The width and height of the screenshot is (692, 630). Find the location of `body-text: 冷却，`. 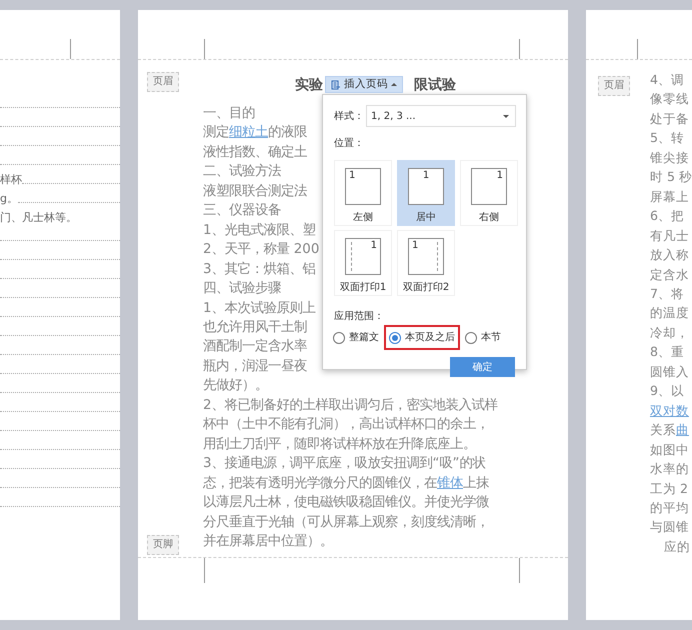

body-text: 冷却， is located at coordinates (669, 333).